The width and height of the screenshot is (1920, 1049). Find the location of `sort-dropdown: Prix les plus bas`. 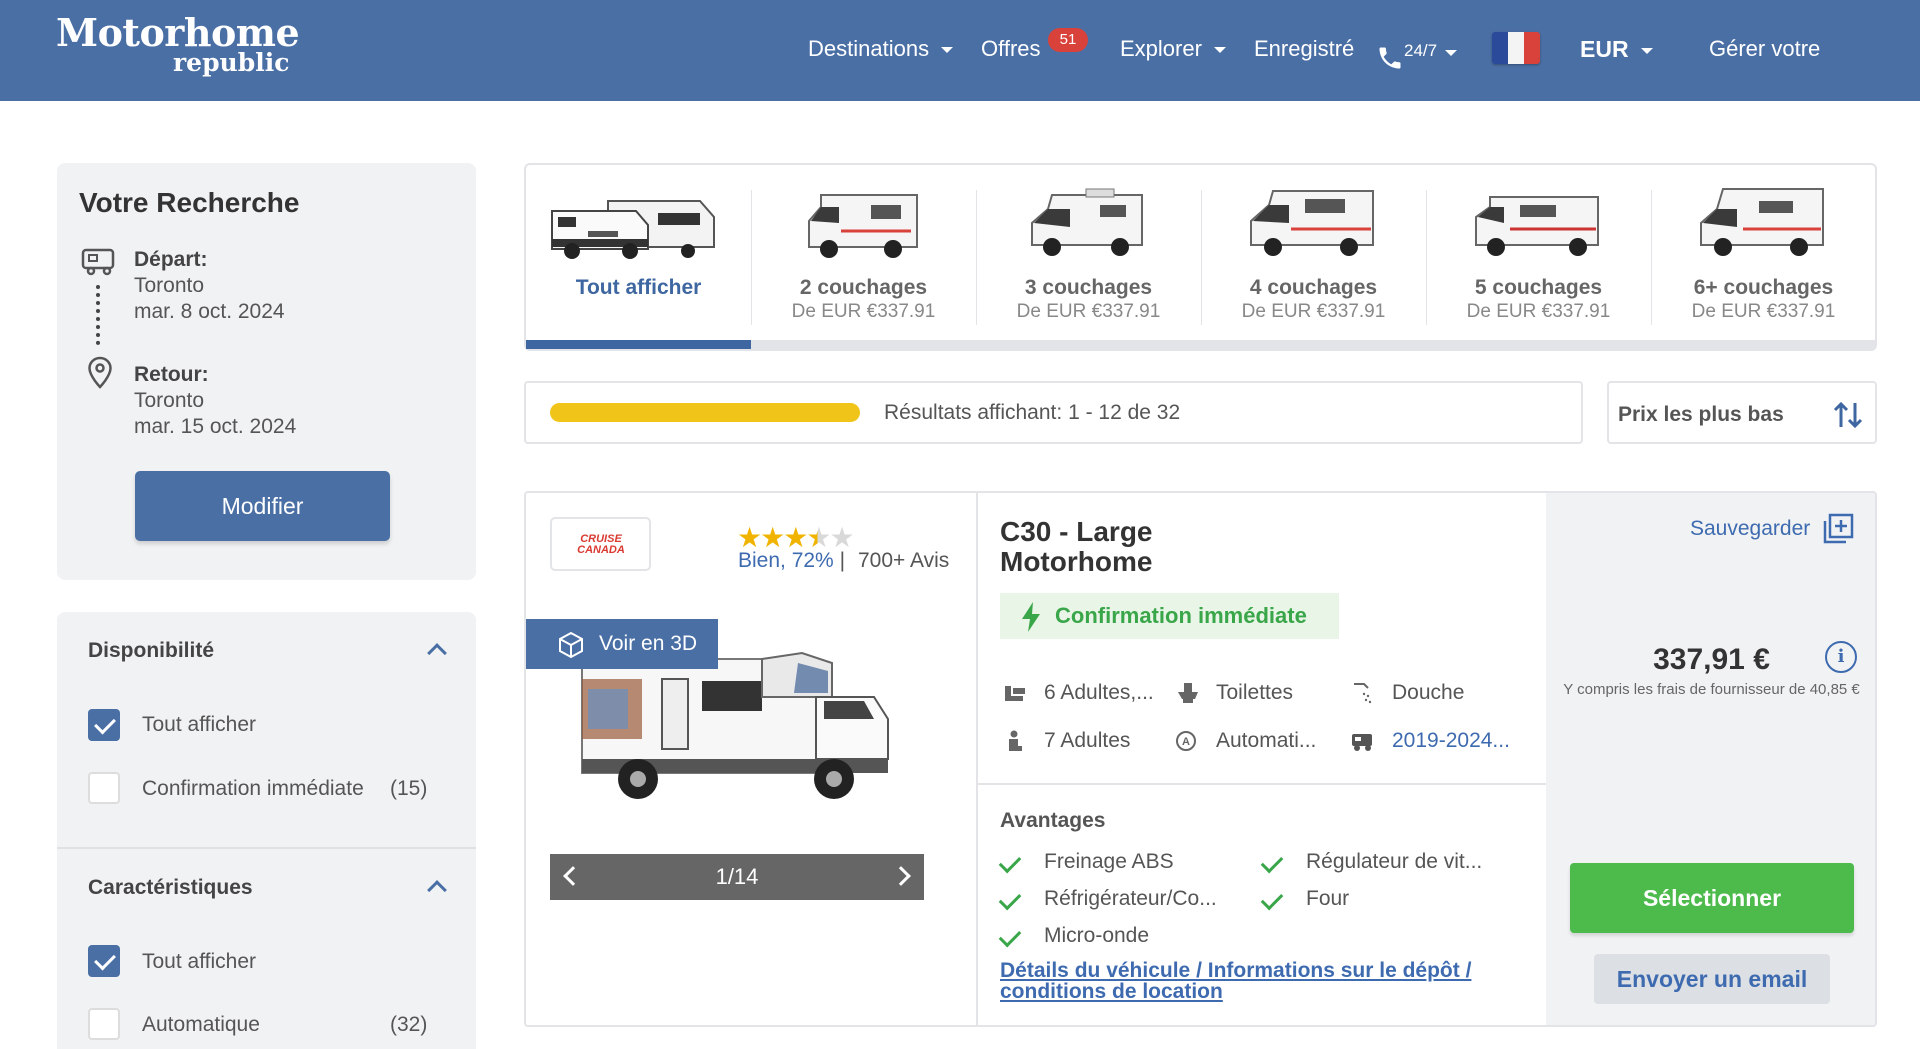

sort-dropdown: Prix les plus bas is located at coordinates (1742, 412).